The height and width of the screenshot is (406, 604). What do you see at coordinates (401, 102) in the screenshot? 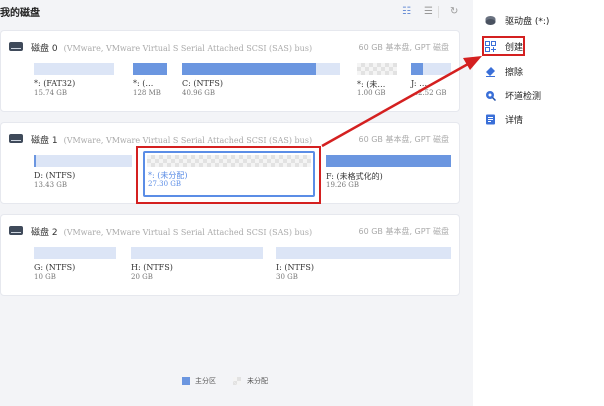
I see `annotation-arrow` at bounding box center [401, 102].